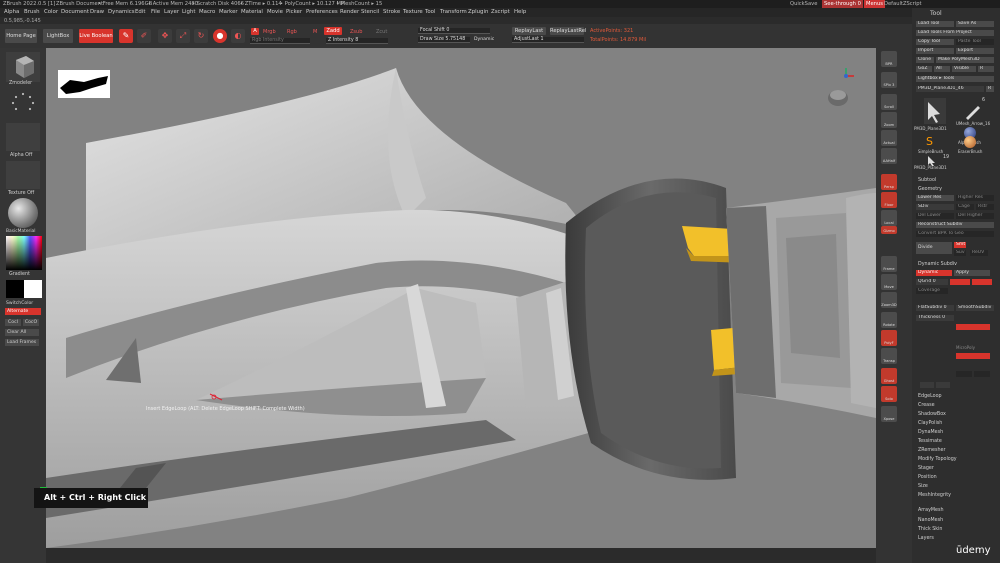 The image size is (1000, 563). Describe the element at coordinates (23, 213) in the screenshot. I see `material-sphere-icon` at that location.